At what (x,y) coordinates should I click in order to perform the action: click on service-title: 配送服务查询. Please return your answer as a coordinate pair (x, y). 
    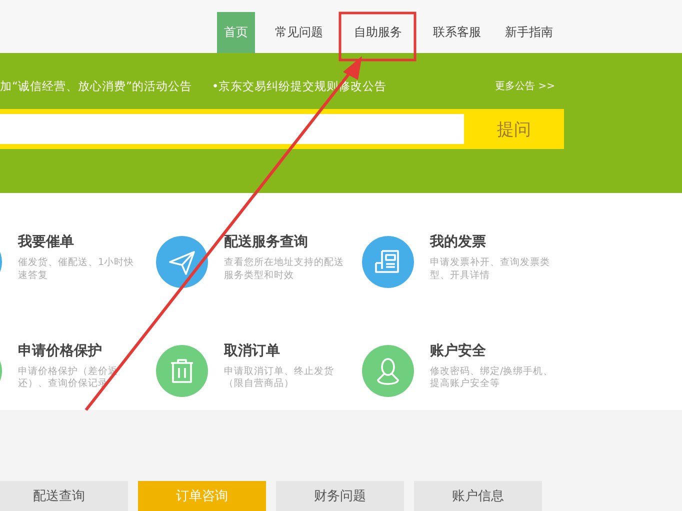
    Looking at the image, I should click on (286, 242).